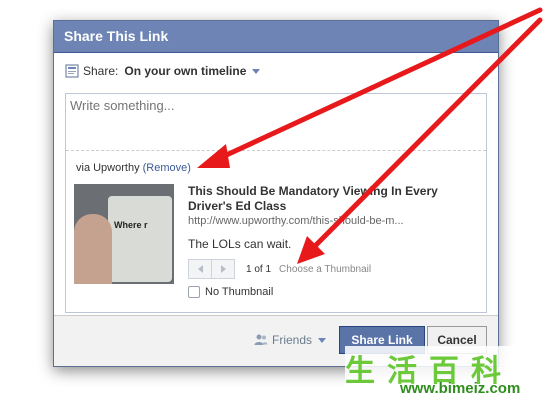 The height and width of the screenshot is (404, 550). What do you see at coordinates (140, 239) in the screenshot?
I see `phone-image` at bounding box center [140, 239].